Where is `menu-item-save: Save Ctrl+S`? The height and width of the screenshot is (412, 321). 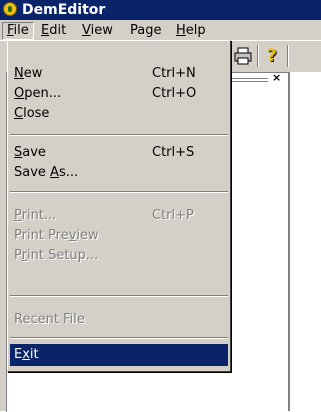 menu-item-save: Save Ctrl+S is located at coordinates (119, 153).